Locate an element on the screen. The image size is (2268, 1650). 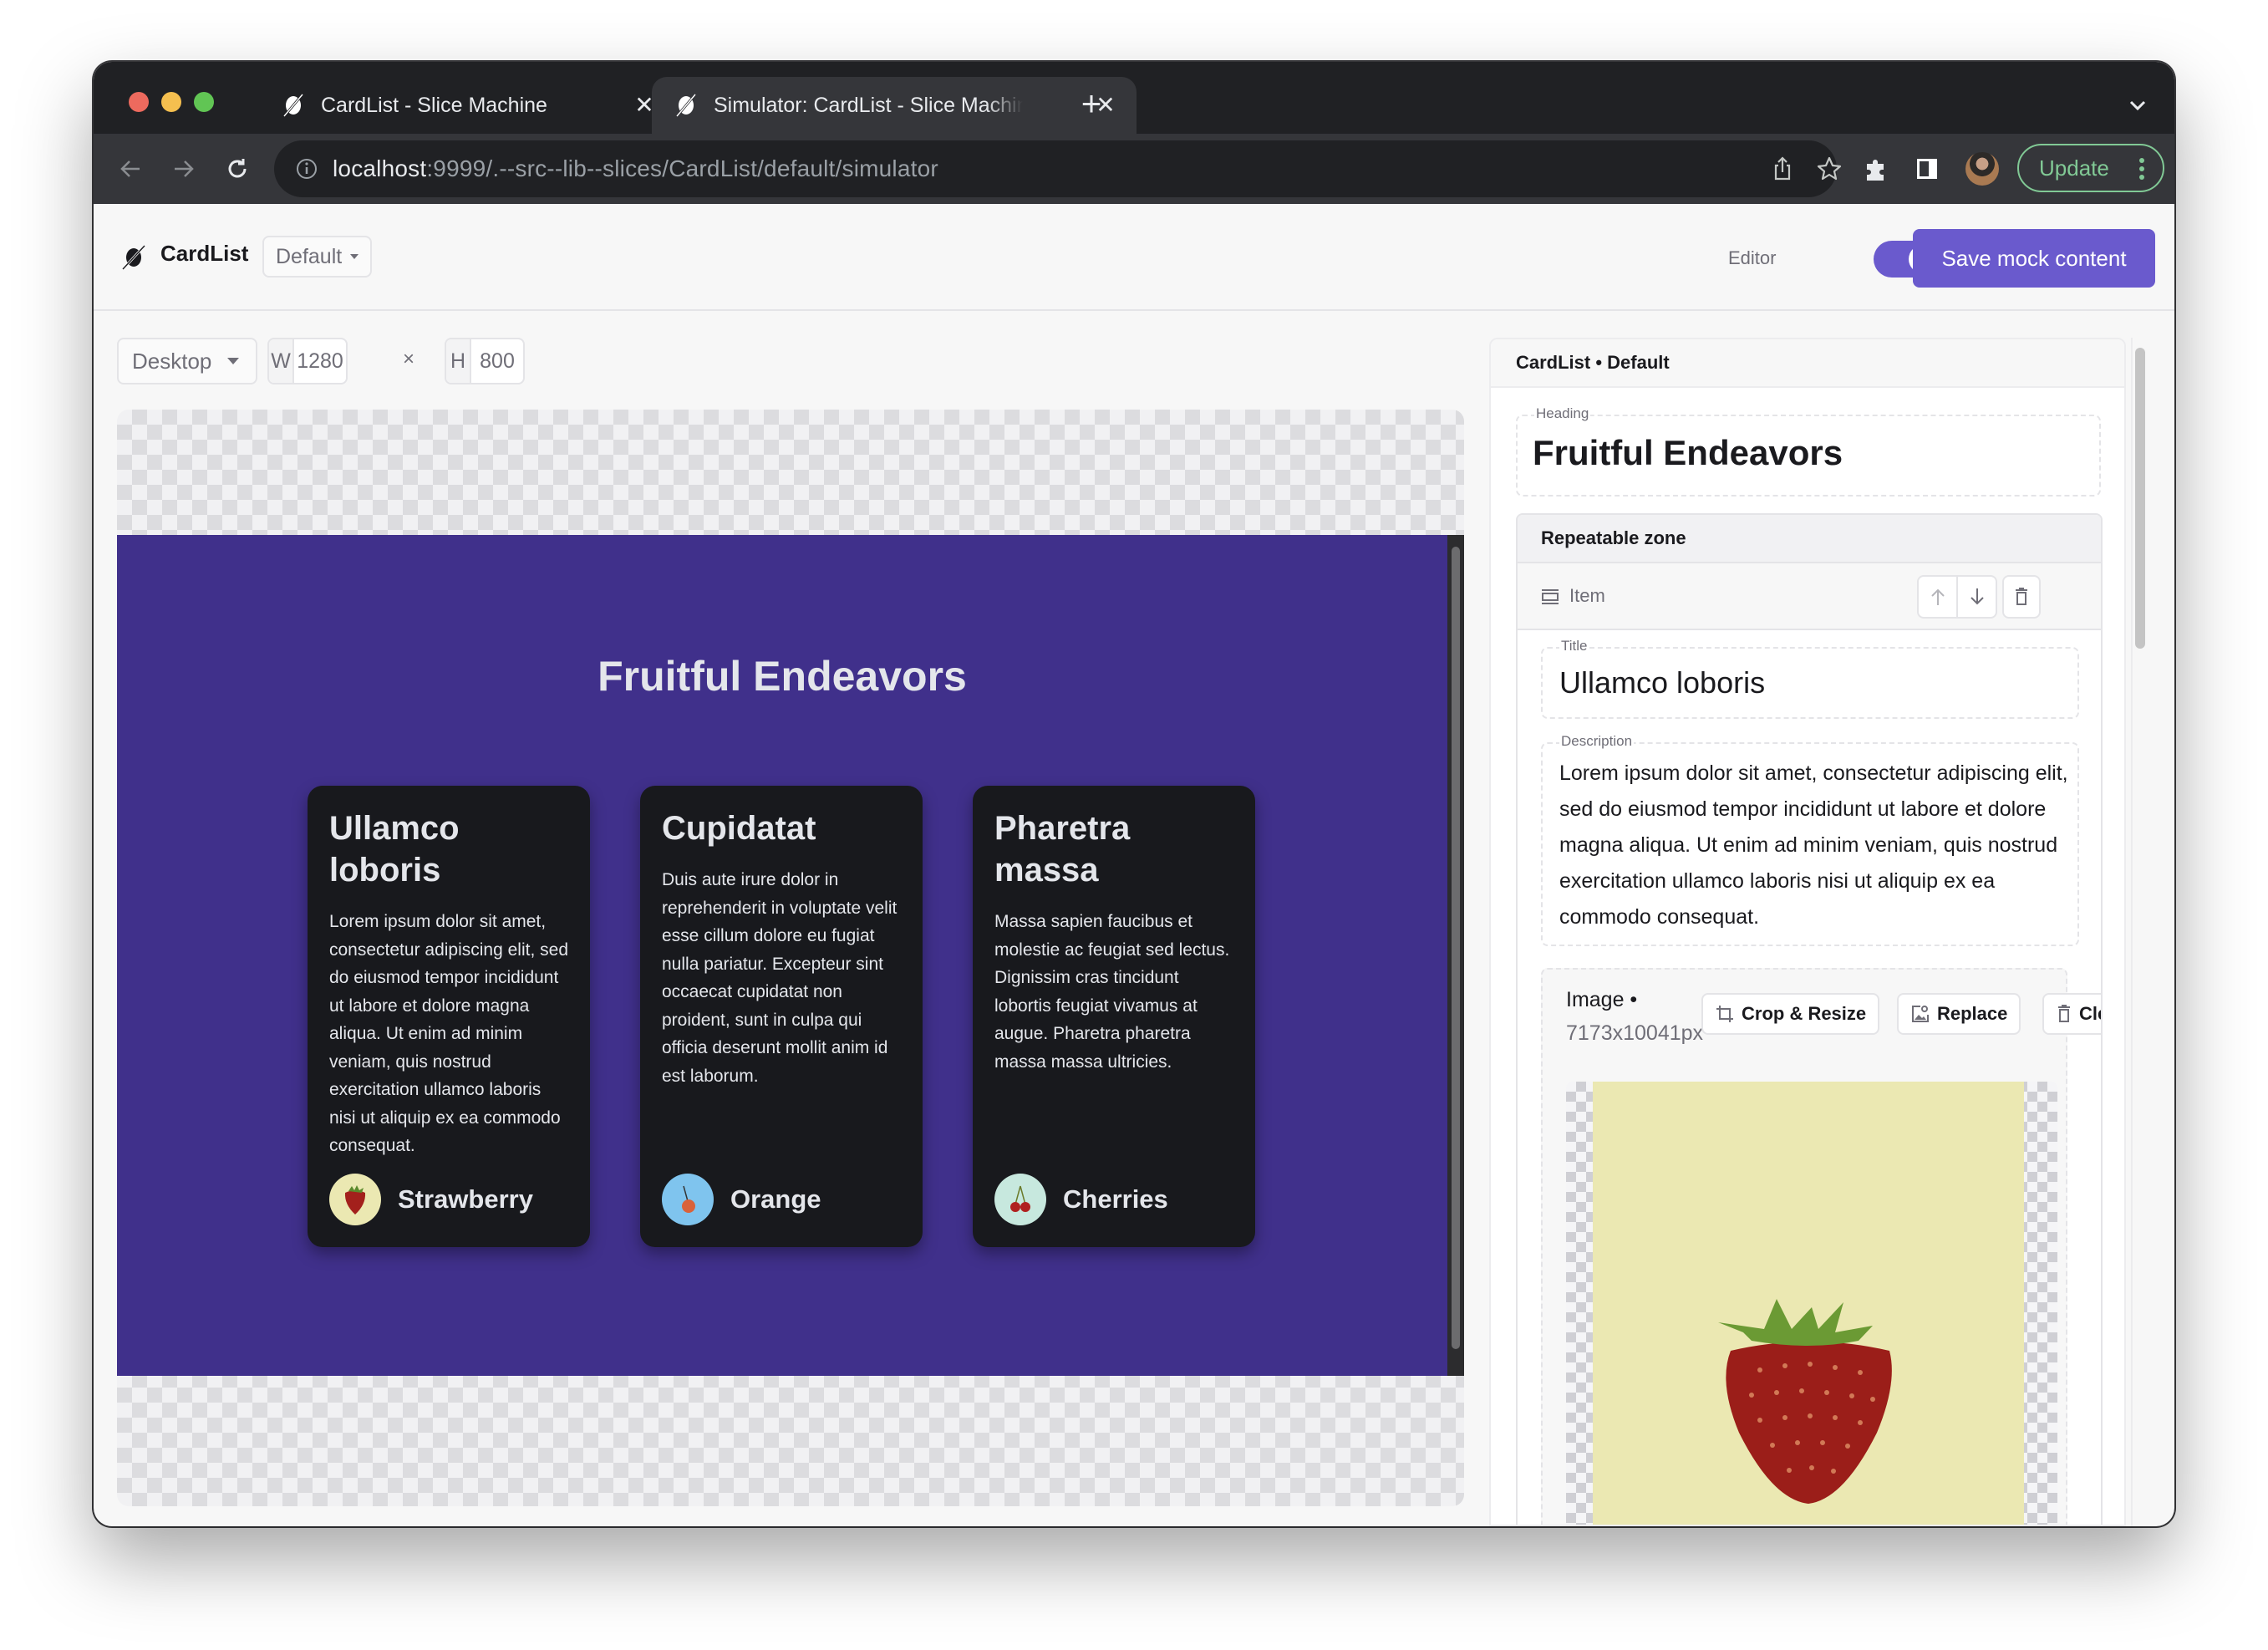
height-input: H 800 is located at coordinates (485, 361).